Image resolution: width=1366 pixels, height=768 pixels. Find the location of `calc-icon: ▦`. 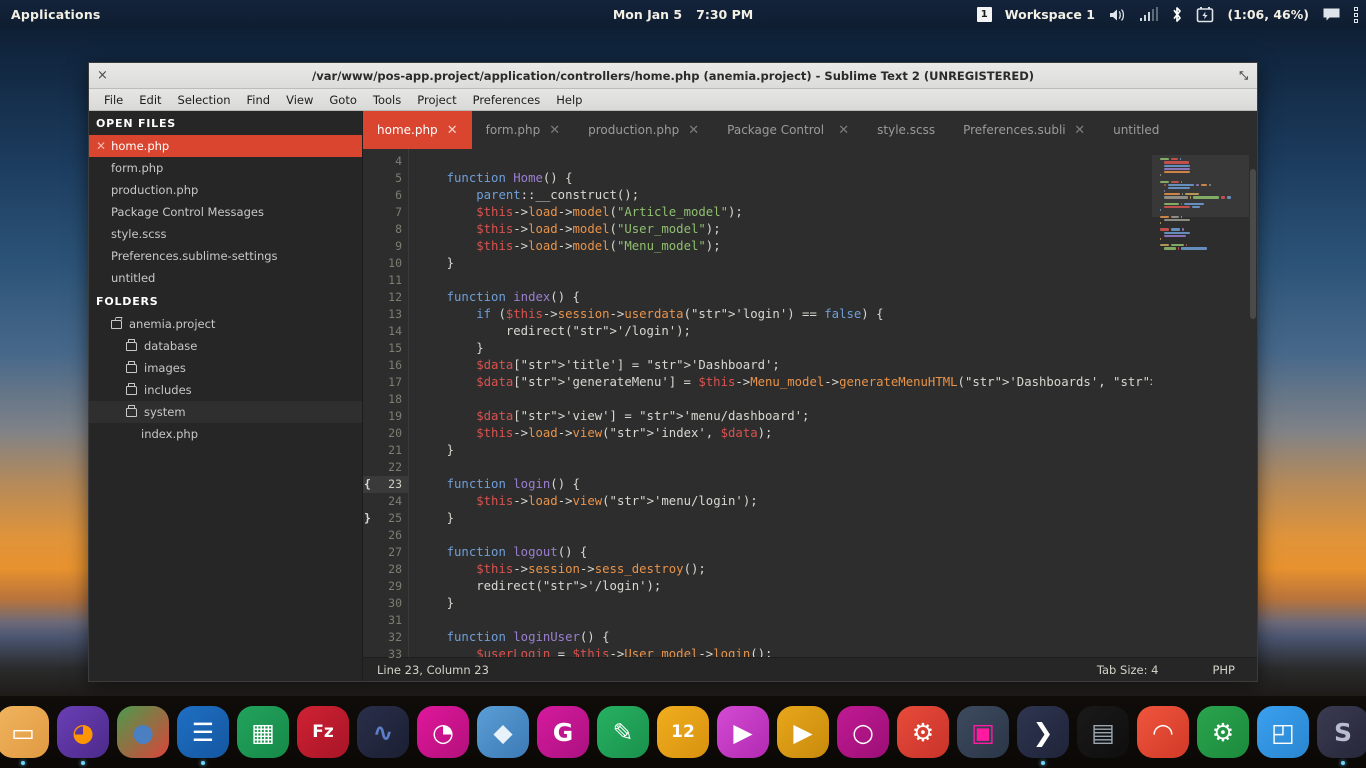

calc-icon: ▦ is located at coordinates (263, 732).